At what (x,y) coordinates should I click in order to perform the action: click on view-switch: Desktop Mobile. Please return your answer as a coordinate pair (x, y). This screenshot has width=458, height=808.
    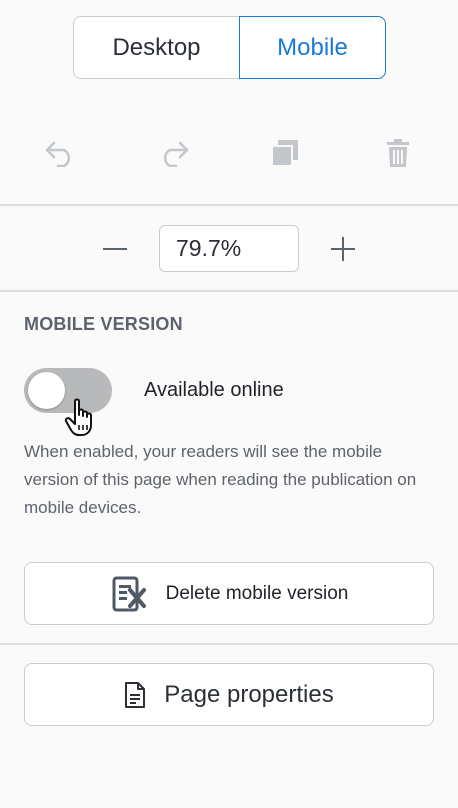
    Looking at the image, I should click on (229, 47).